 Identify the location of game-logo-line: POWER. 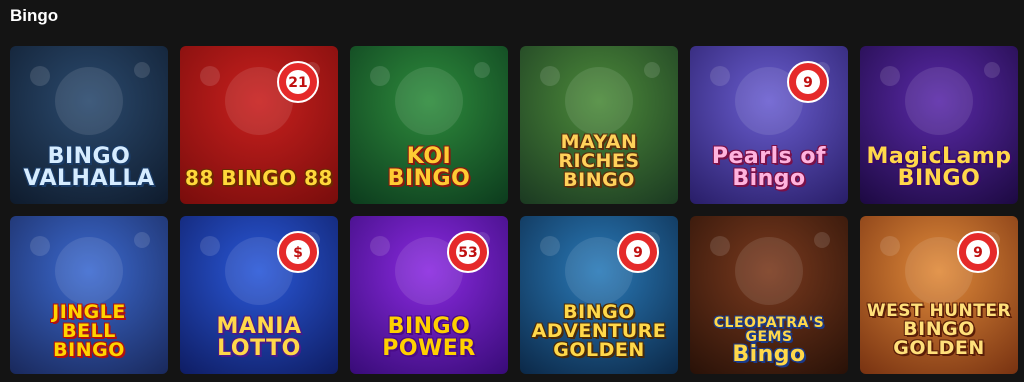
(429, 348).